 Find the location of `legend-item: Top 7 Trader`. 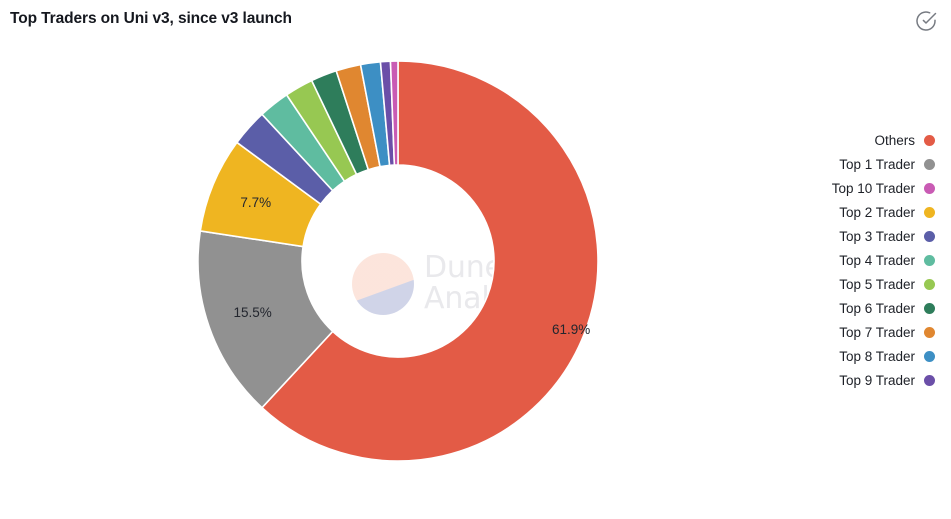

legend-item: Top 7 Trader is located at coordinates (845, 332).